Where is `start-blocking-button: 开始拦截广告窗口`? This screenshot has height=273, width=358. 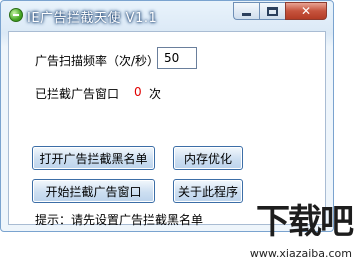
start-blocking-button: 开始拦截广告窗口 is located at coordinates (93, 191).